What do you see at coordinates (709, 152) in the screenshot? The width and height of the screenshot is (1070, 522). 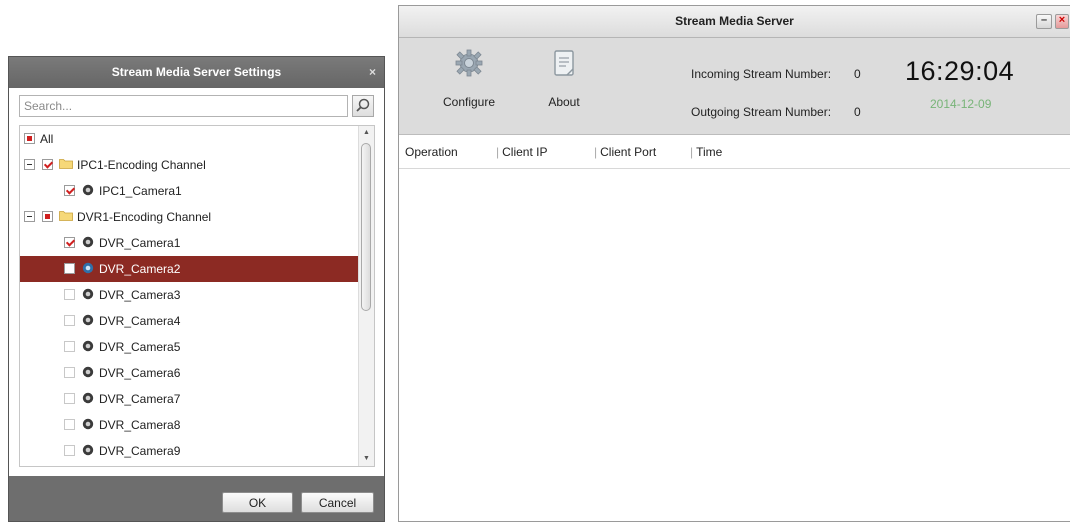 I see `column-time-label: Time` at bounding box center [709, 152].